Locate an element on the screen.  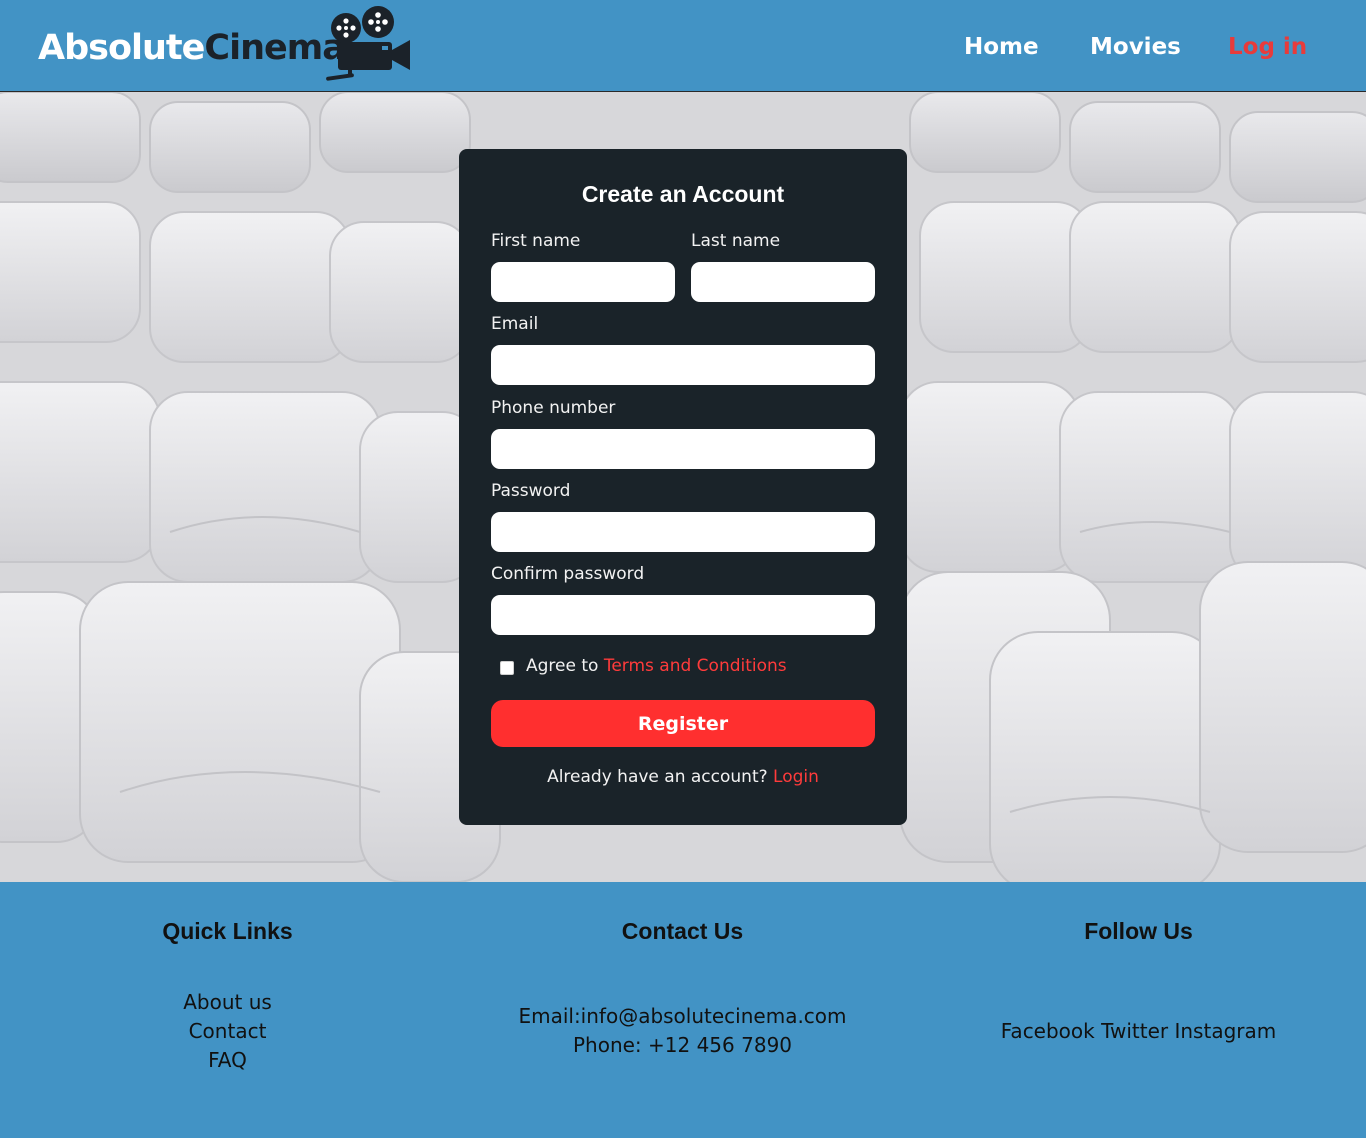
footer-contact-link: Contact is located at coordinates (227, 1031).